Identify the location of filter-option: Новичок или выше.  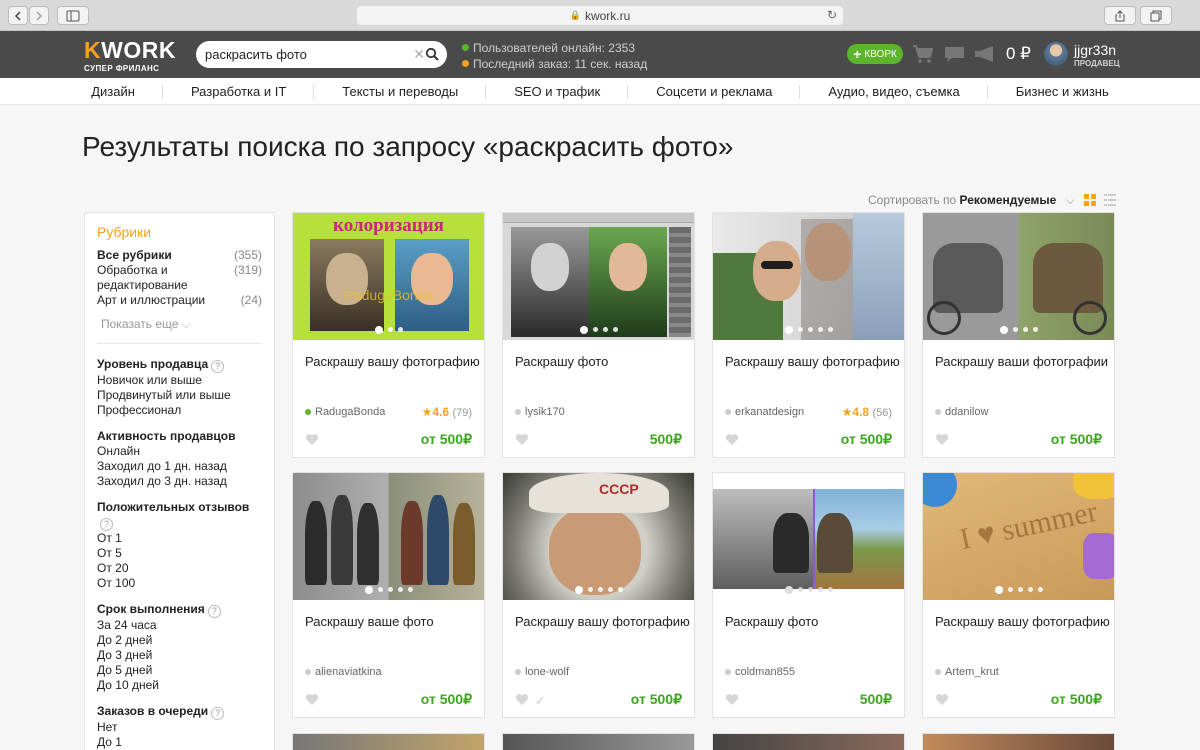
(179, 380).